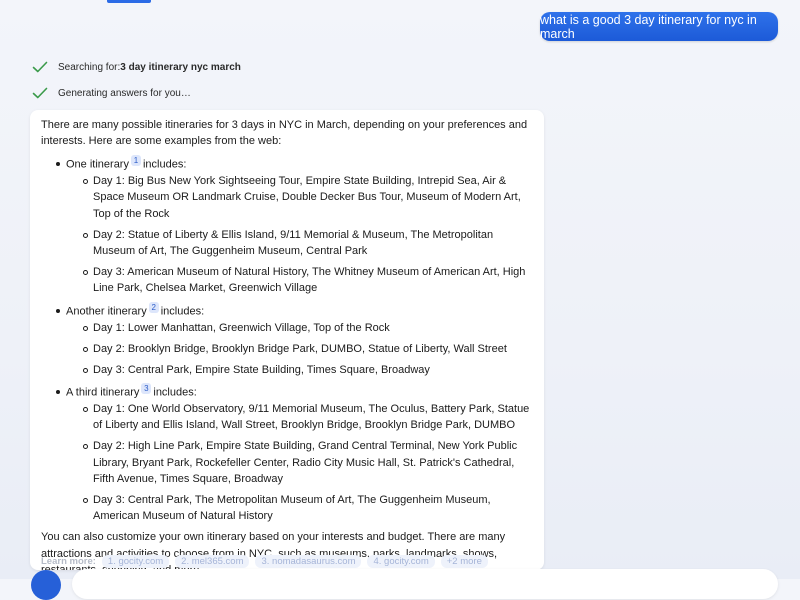 Image resolution: width=800 pixels, height=600 pixels. What do you see at coordinates (46, 585) in the screenshot?
I see `new-topic-button` at bounding box center [46, 585].